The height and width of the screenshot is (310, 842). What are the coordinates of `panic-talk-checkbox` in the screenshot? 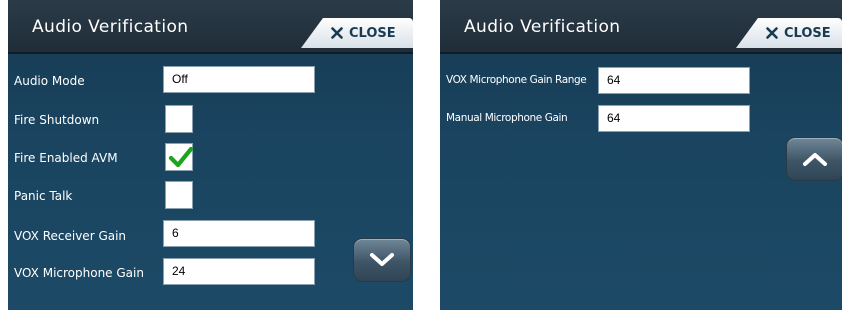 It's located at (179, 195).